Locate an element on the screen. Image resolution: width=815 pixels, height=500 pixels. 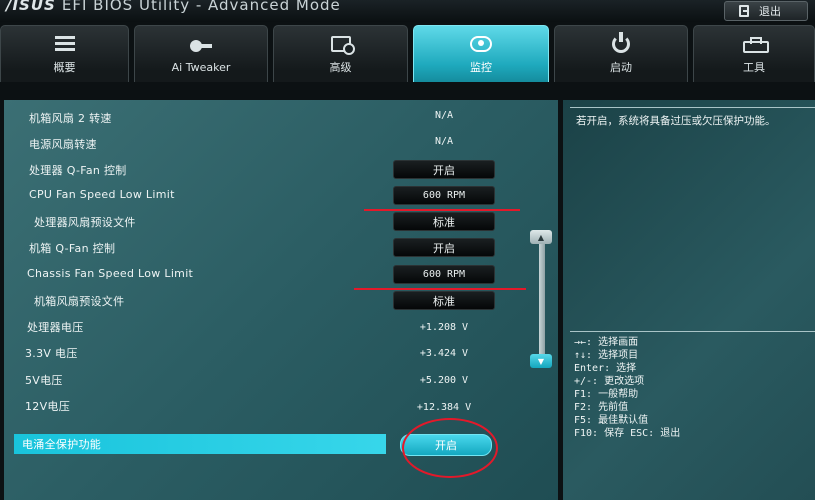
setting-value: +1.208 V is located at coordinates (444, 327).